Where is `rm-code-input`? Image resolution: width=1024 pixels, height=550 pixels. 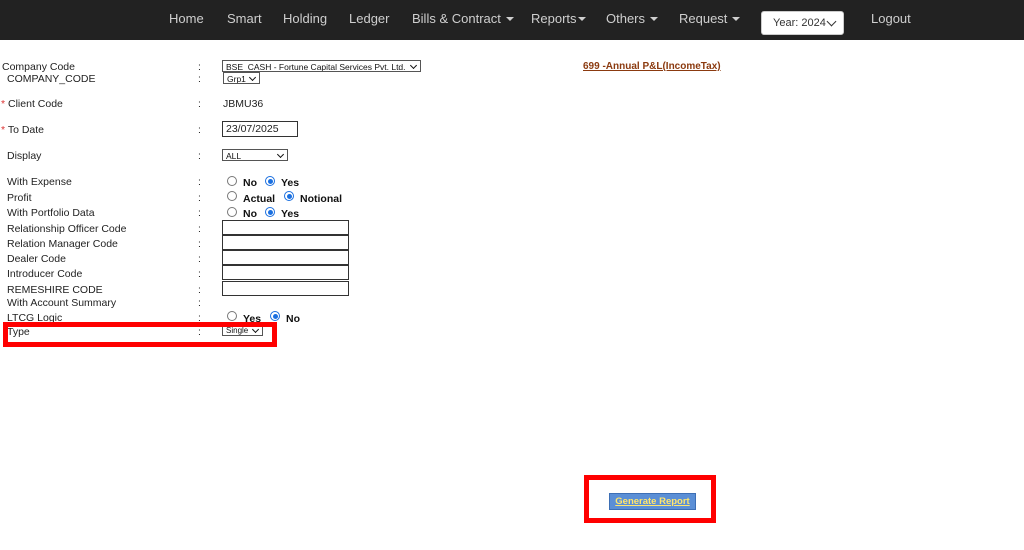
rm-code-input is located at coordinates (285, 242).